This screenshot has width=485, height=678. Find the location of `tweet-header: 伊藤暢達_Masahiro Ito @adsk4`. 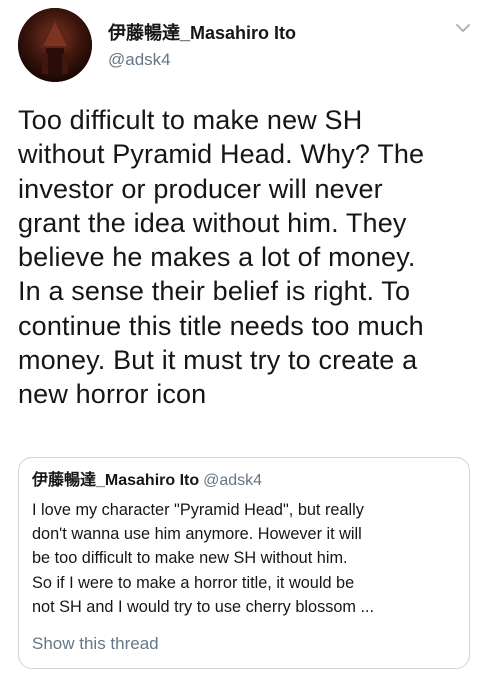

tweet-header: 伊藤暢達_Masahiro Ito @adsk4 is located at coordinates (202, 46).